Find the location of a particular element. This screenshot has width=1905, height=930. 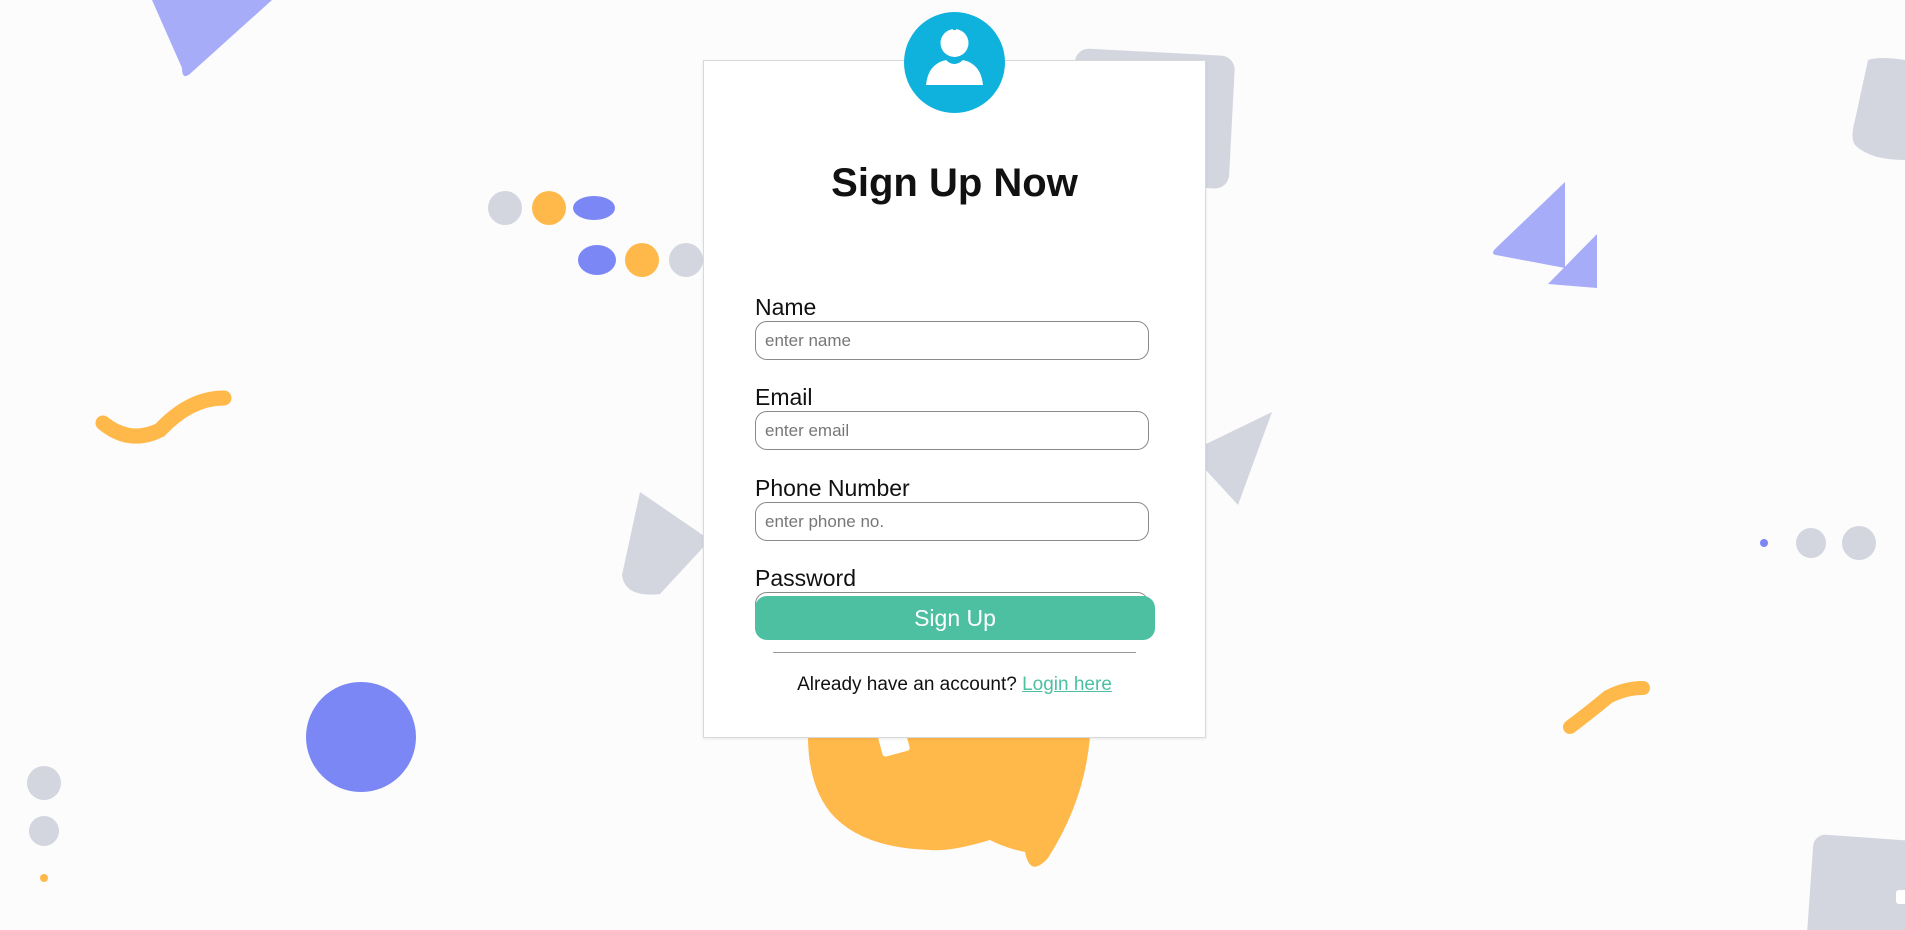

password-label: Password is located at coordinates (805, 578).